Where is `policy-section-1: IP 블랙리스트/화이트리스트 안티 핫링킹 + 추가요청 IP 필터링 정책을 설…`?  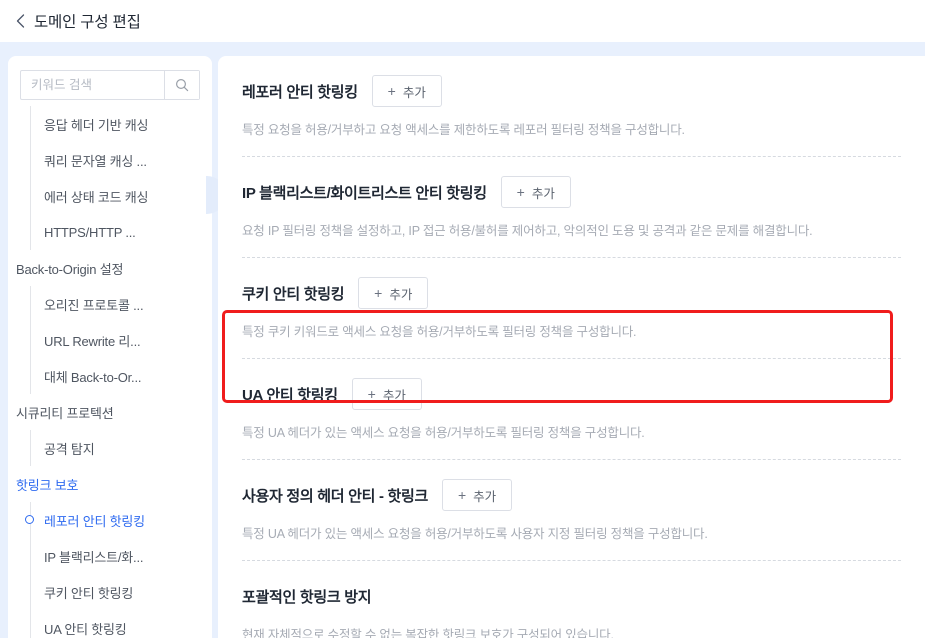 policy-section-1: IP 블랙리스트/화이트리스트 안티 핫링킹 + 추가요청 IP 필터링 정책을 설… is located at coordinates (571, 207).